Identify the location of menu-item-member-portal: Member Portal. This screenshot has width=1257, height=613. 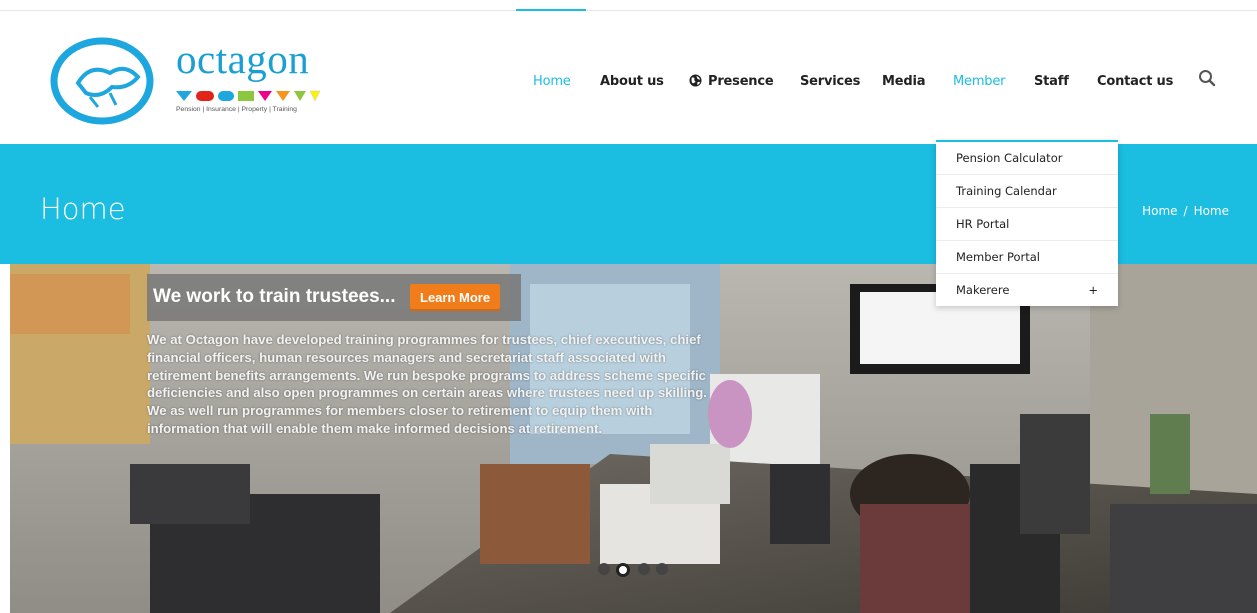
(1027, 257).